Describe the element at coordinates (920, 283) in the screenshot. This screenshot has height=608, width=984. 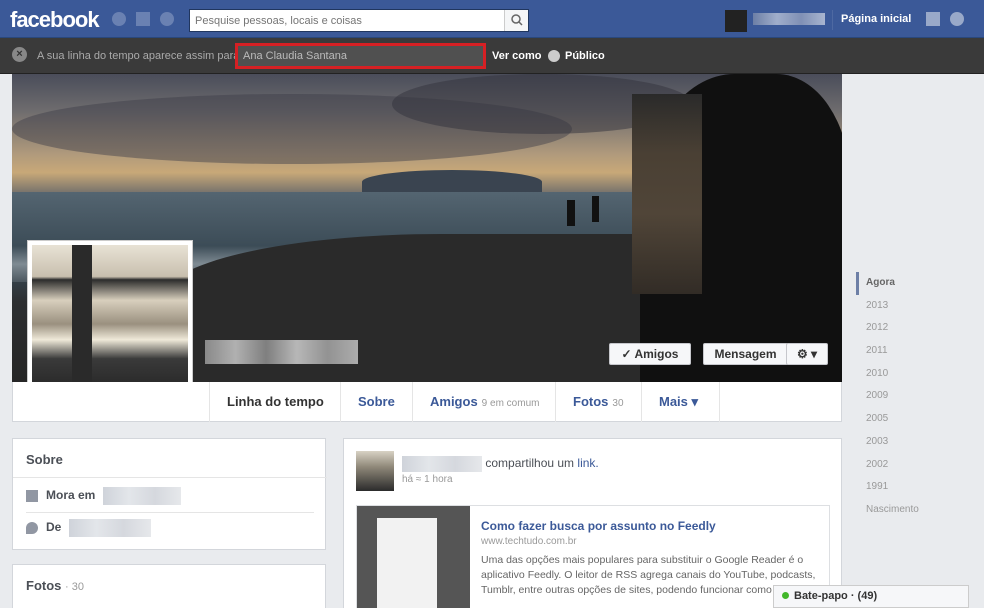
I see `timeline-year-item: Agora` at that location.